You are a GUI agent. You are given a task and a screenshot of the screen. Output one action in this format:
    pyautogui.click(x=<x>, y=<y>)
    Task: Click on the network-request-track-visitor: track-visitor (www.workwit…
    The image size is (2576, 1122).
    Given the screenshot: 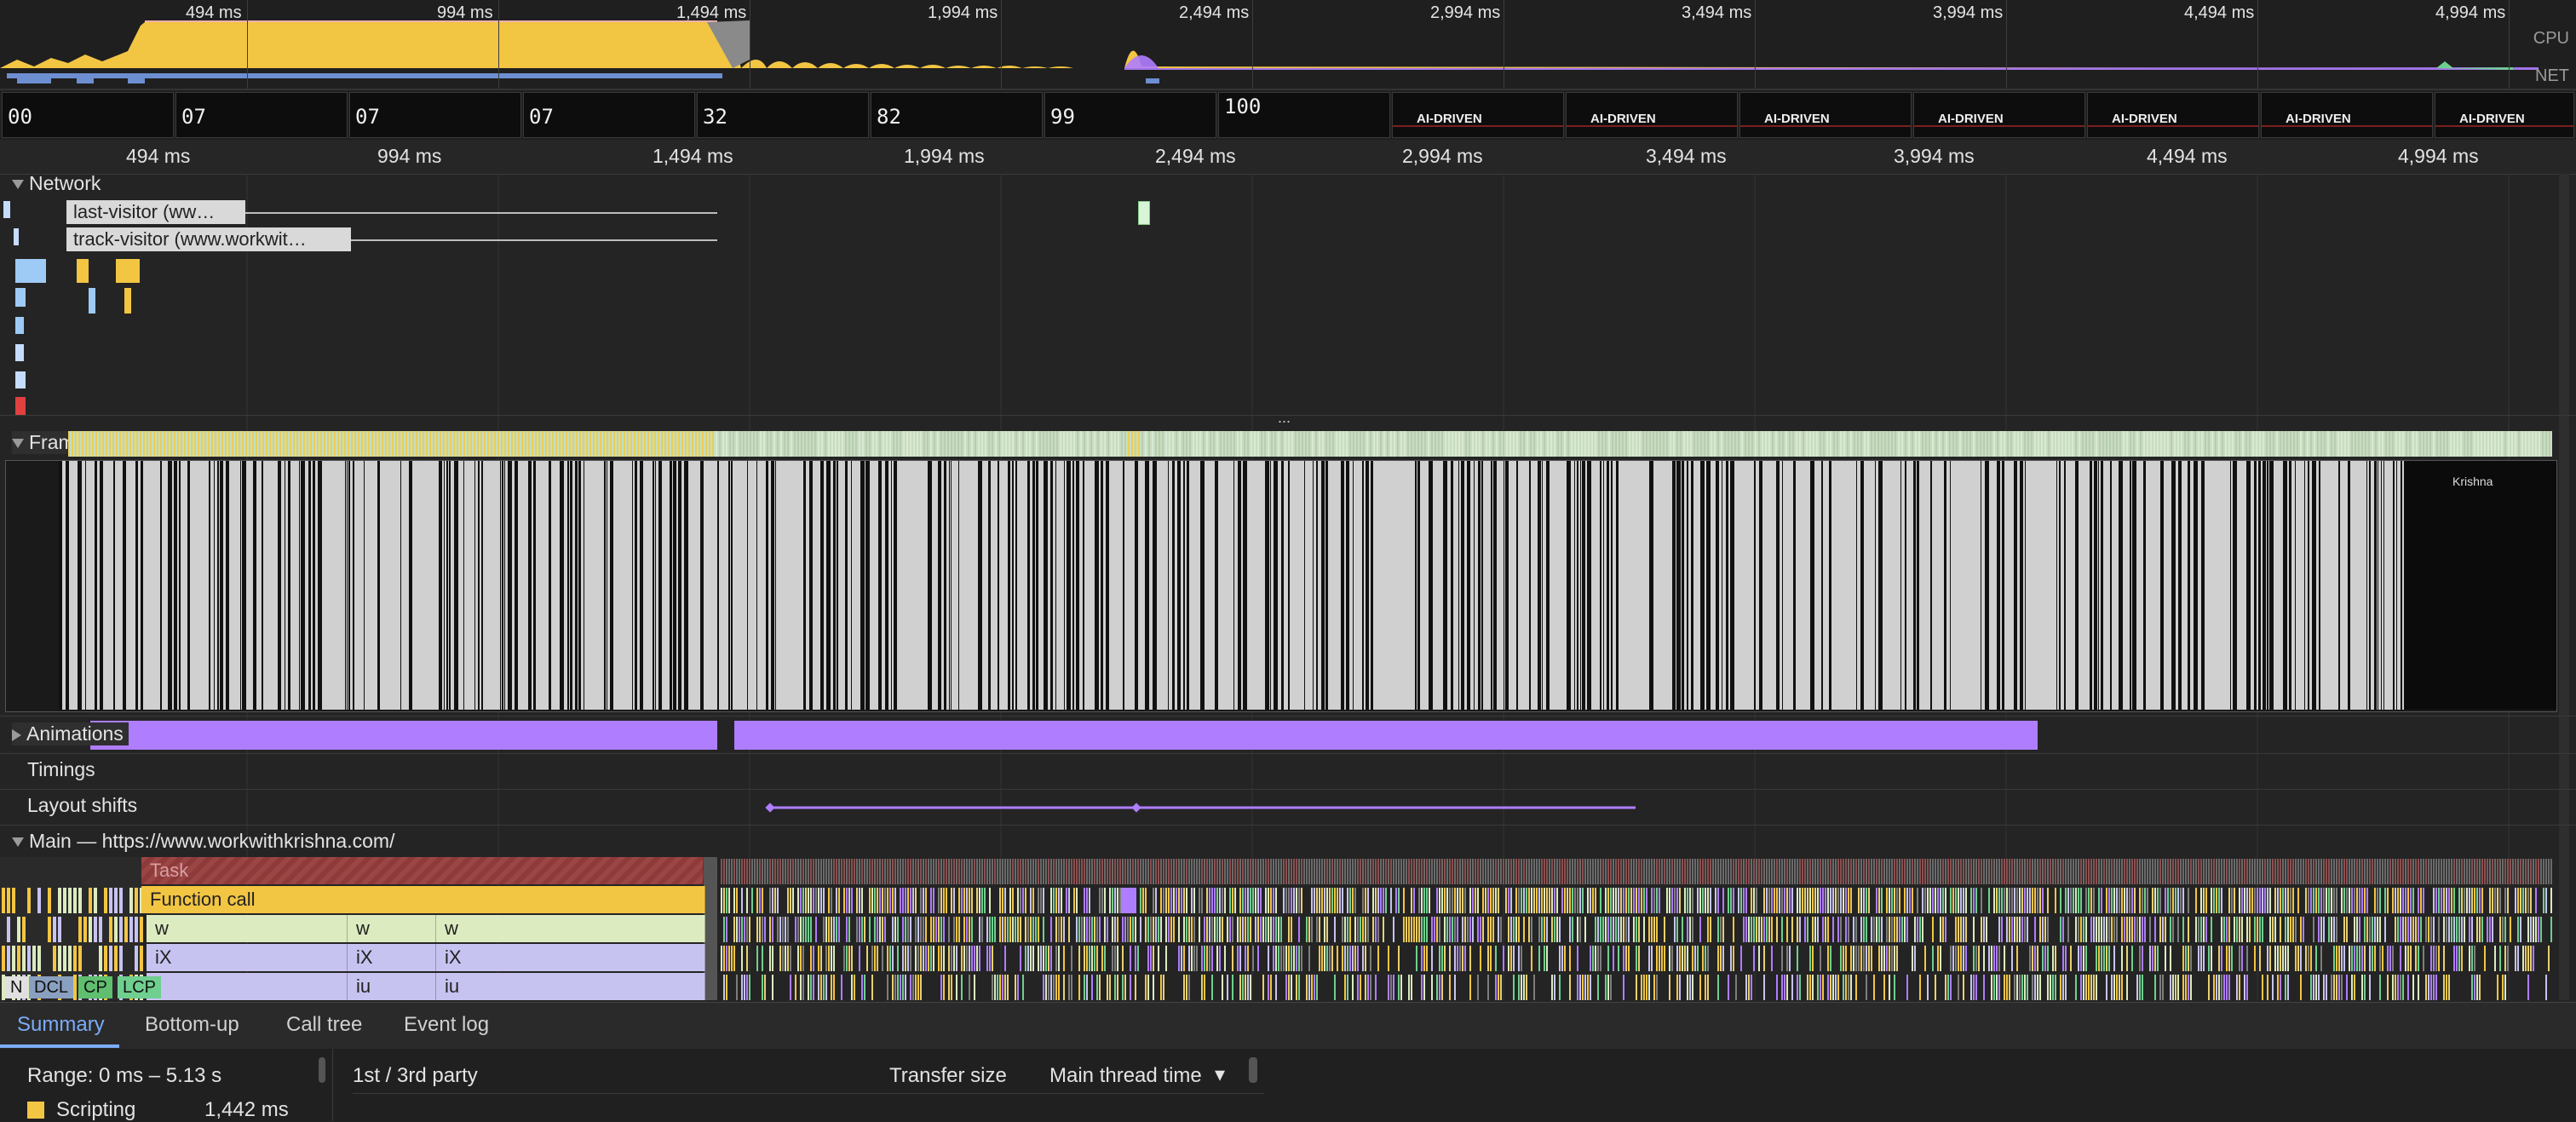 What is the action you would take?
    pyautogui.click(x=208, y=239)
    